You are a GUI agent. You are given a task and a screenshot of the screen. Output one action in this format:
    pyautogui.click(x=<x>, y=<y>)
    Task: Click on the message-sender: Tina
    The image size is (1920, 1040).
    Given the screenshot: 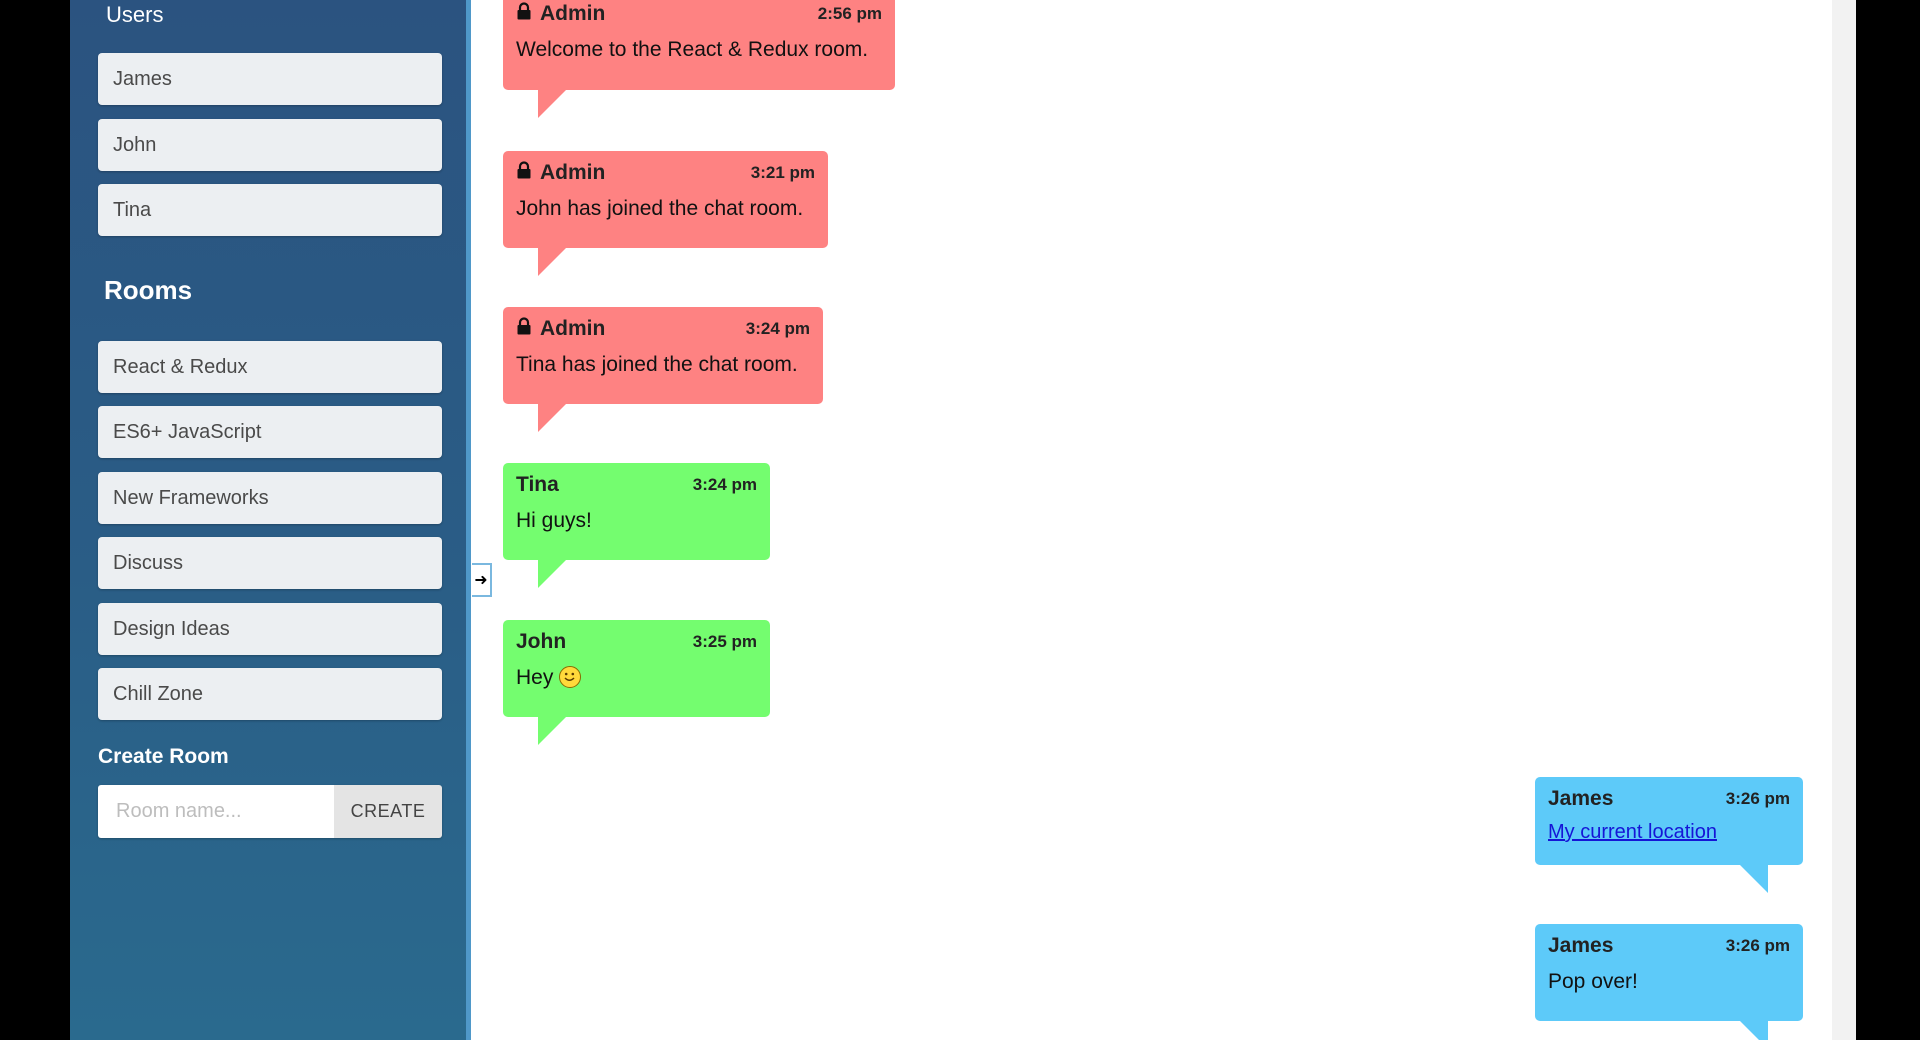 What is the action you would take?
    pyautogui.click(x=537, y=484)
    